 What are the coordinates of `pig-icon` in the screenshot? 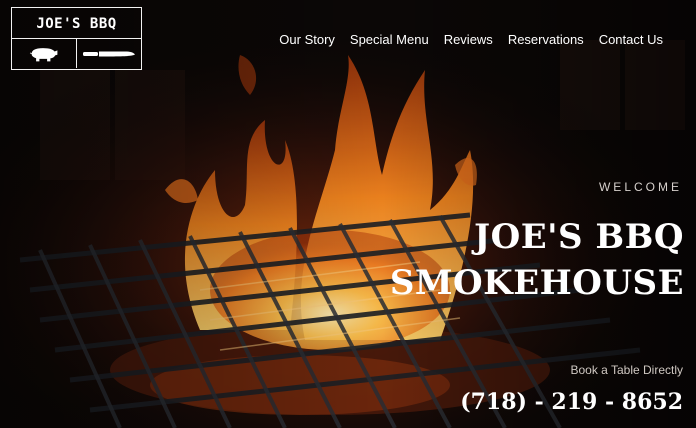 It's located at (43, 54).